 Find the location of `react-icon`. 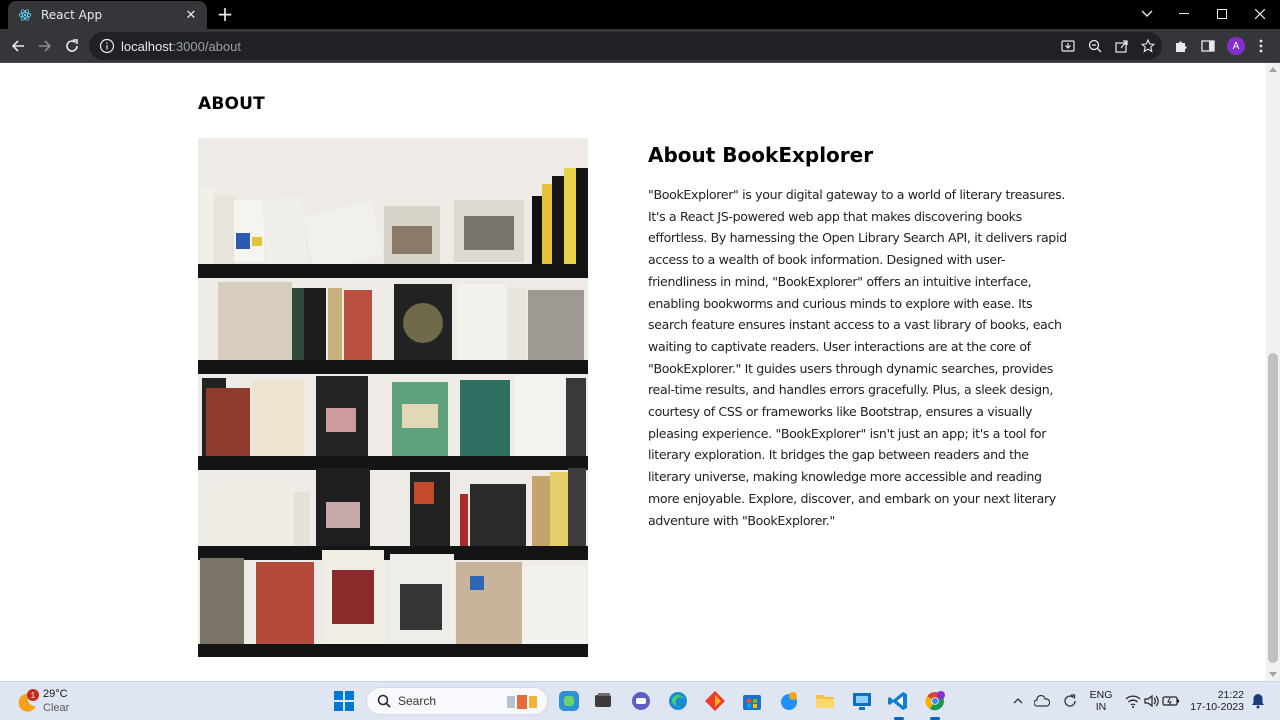

react-icon is located at coordinates (25, 15).